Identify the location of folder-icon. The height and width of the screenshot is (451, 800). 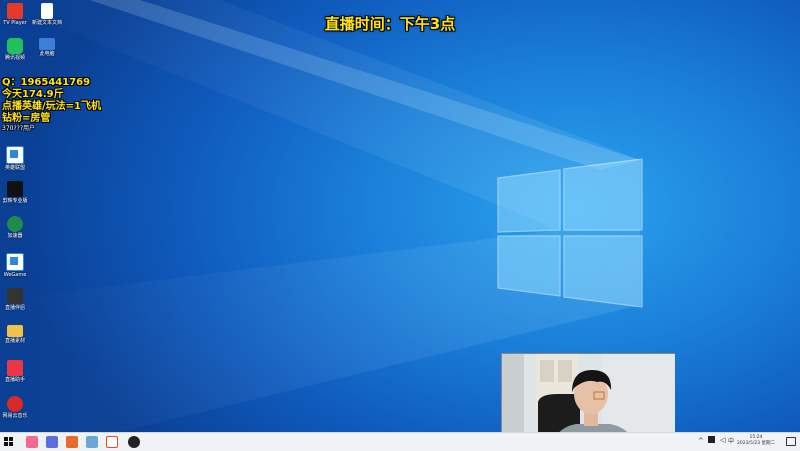
(15, 331).